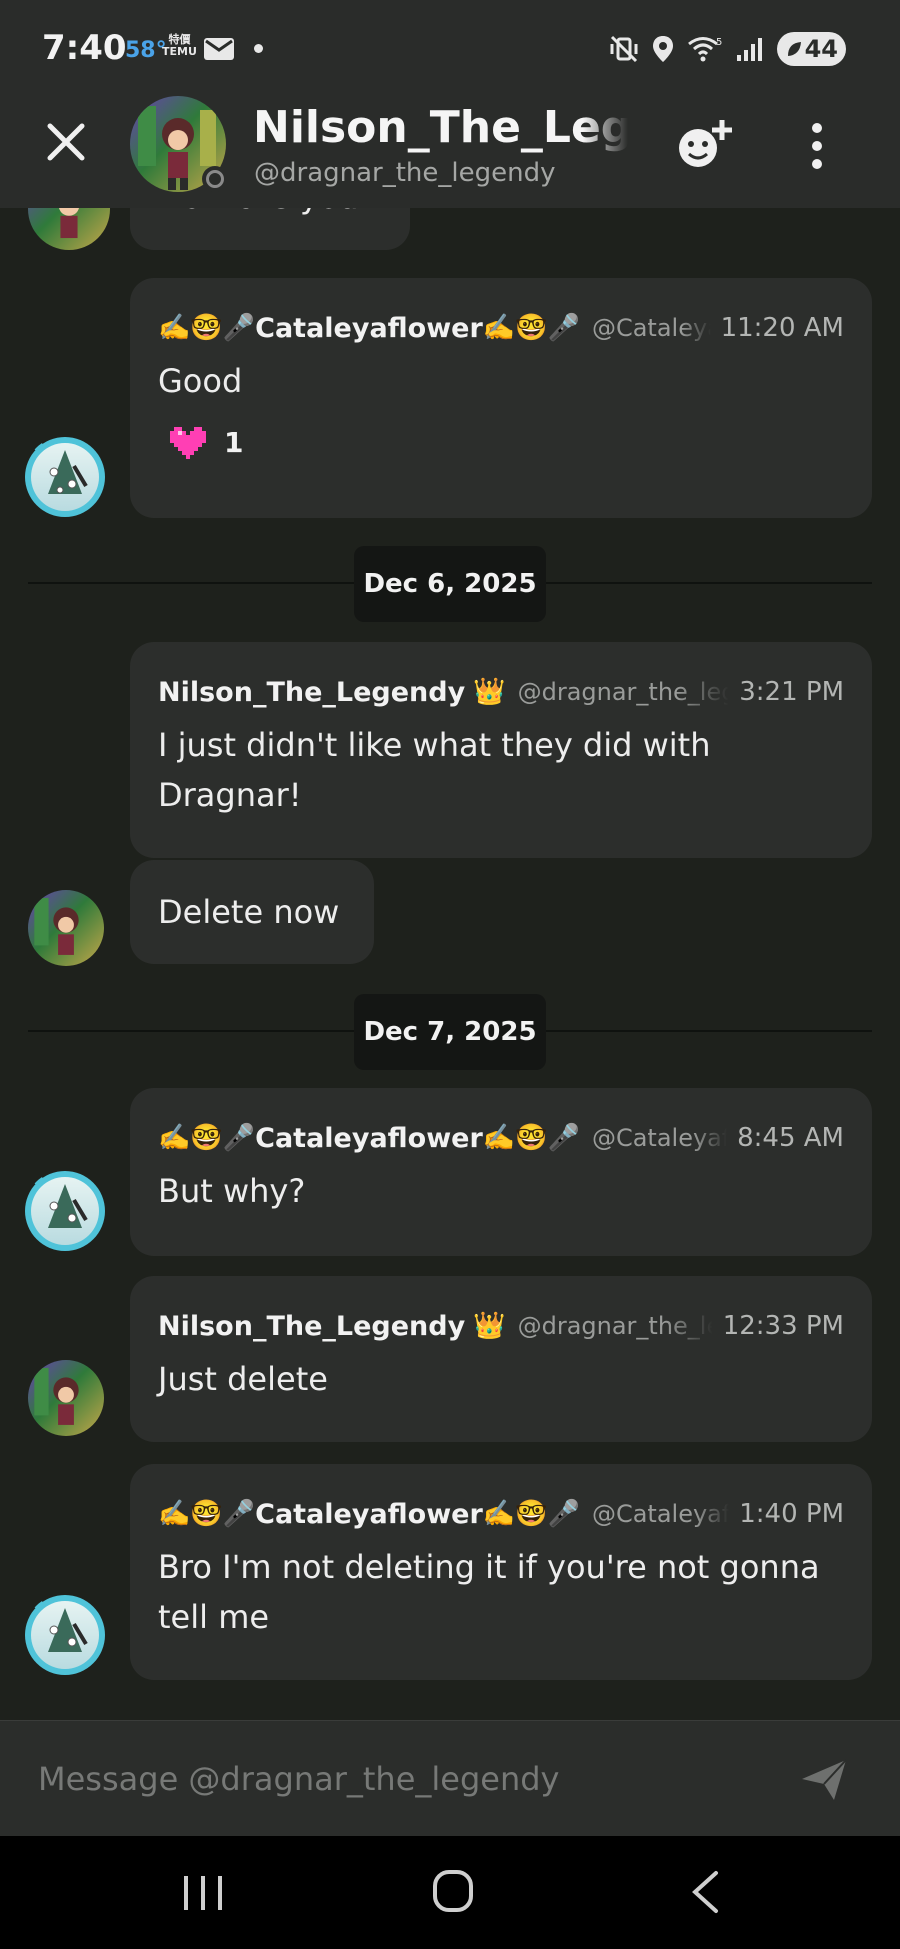 The image size is (900, 1949). Describe the element at coordinates (234, 442) in the screenshot. I see `reaction-count: 1` at that location.